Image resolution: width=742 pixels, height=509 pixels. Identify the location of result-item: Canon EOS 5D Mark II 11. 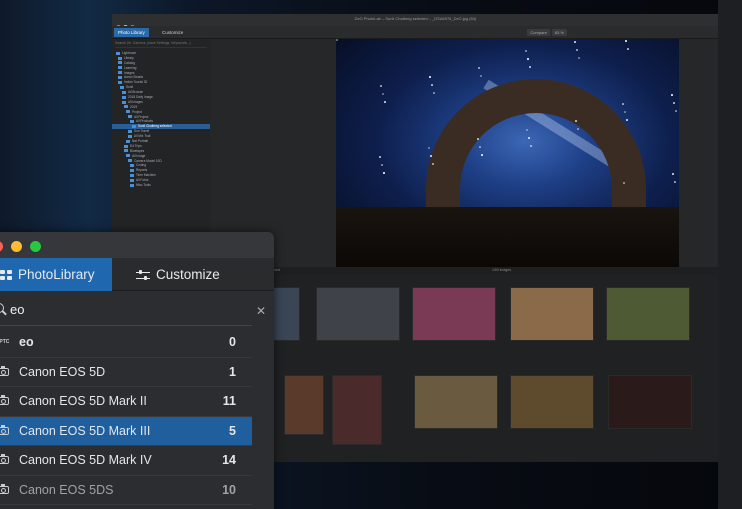
(126, 402).